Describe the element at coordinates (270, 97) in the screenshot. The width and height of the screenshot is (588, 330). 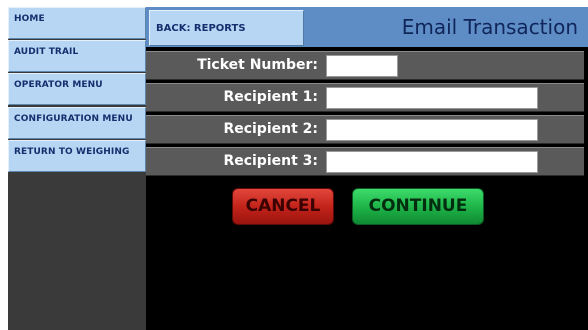
I see `recipient-1-label: Recipient 1:` at that location.